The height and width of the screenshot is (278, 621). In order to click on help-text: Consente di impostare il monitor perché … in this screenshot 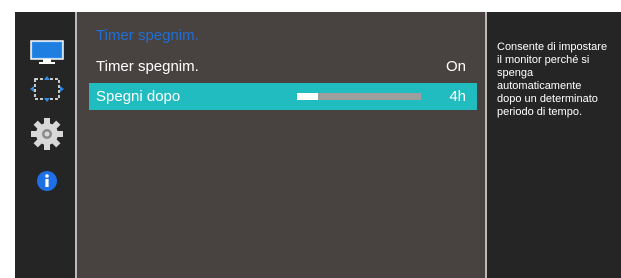, I will do `click(559, 80)`.